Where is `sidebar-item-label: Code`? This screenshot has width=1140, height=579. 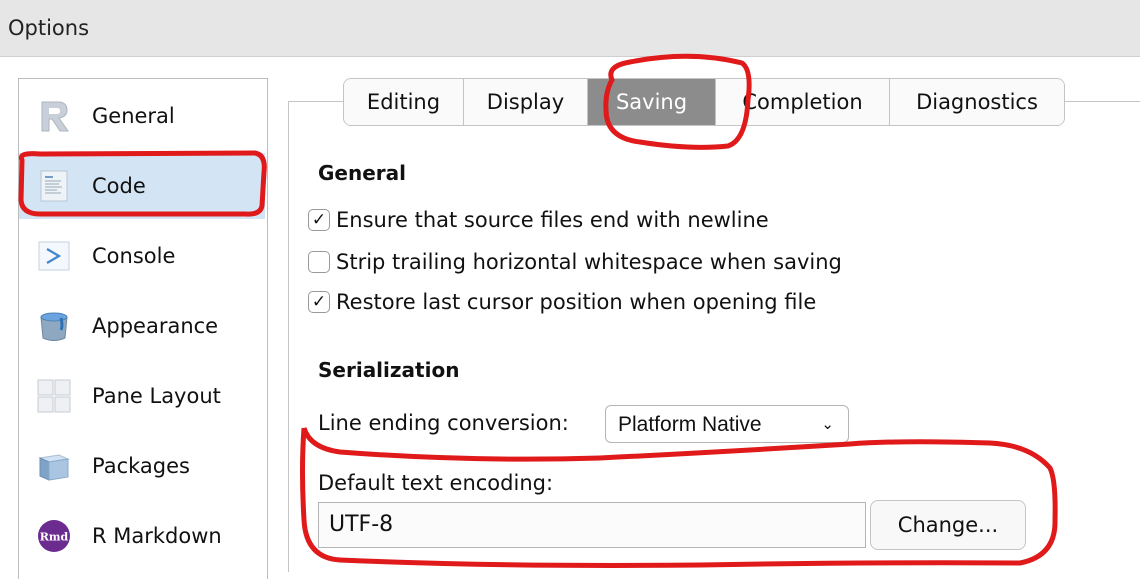 sidebar-item-label: Code is located at coordinates (119, 186).